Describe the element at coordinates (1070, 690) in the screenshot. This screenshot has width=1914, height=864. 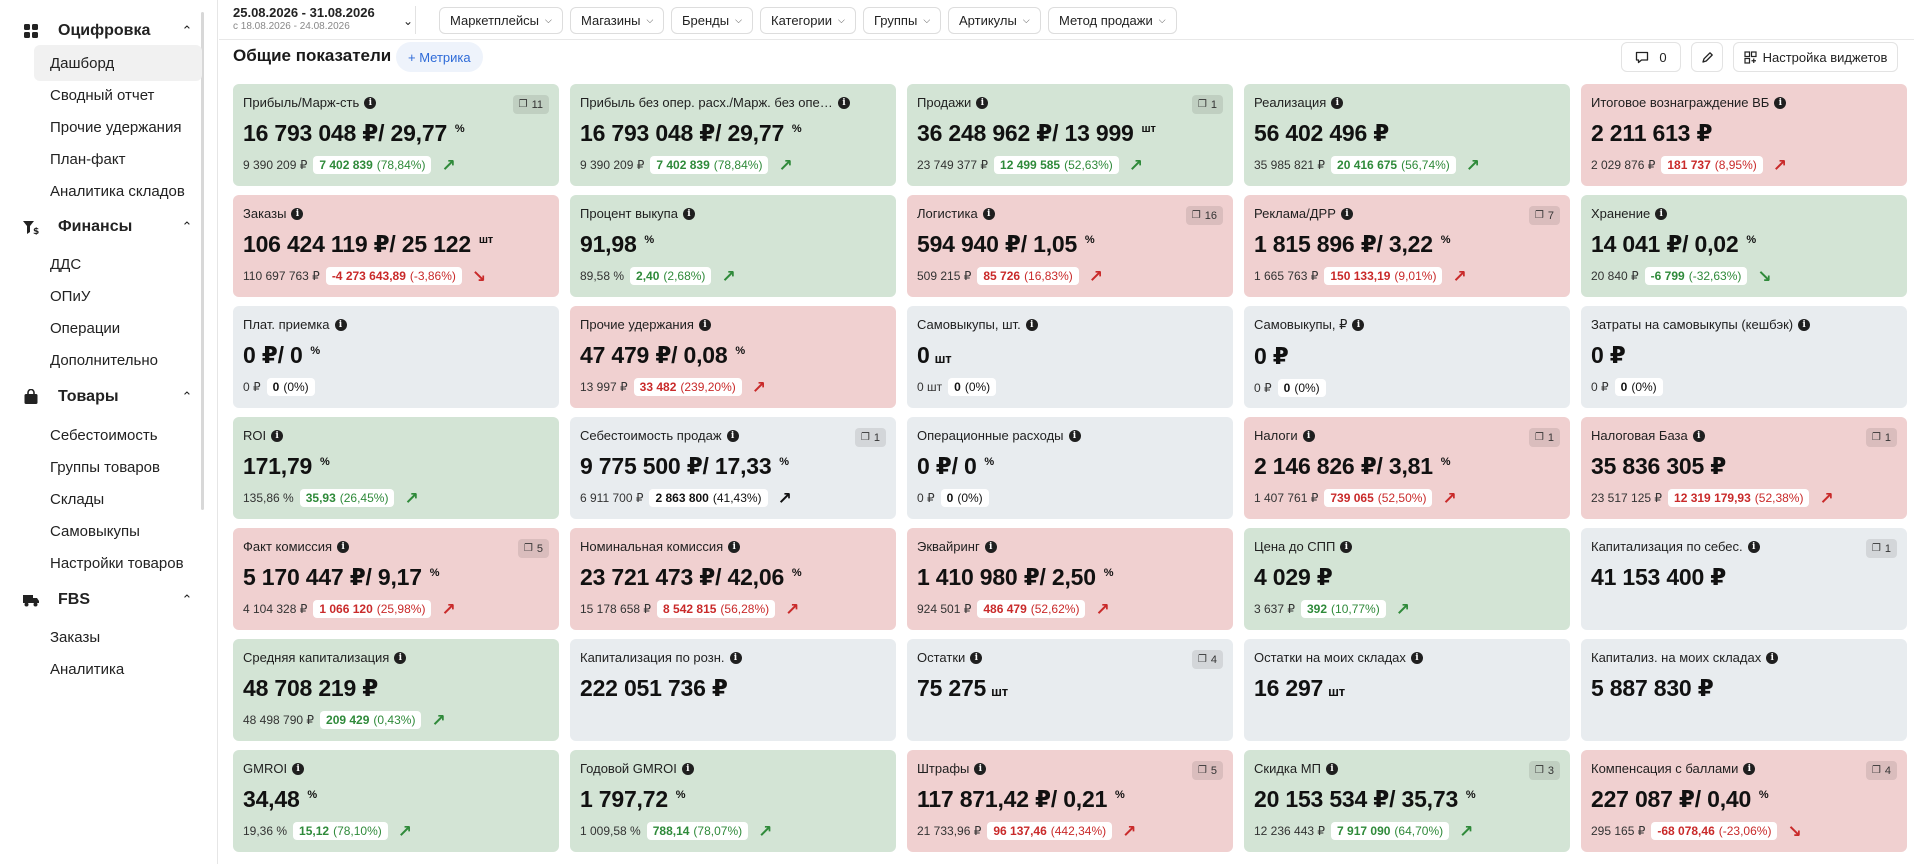
I see `metric-card: Остатки i ❐ 4 75 275 шт` at that location.